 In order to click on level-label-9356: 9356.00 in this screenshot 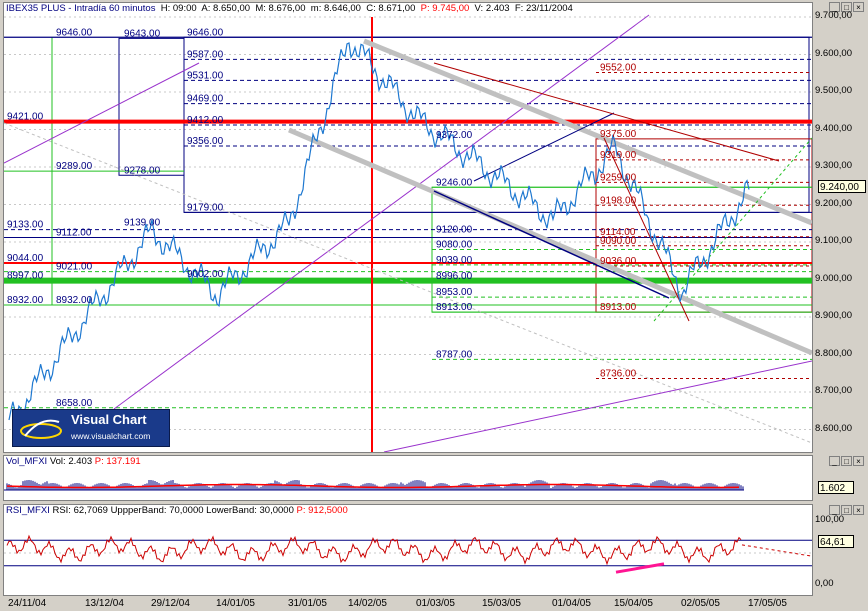, I will do `click(205, 141)`.